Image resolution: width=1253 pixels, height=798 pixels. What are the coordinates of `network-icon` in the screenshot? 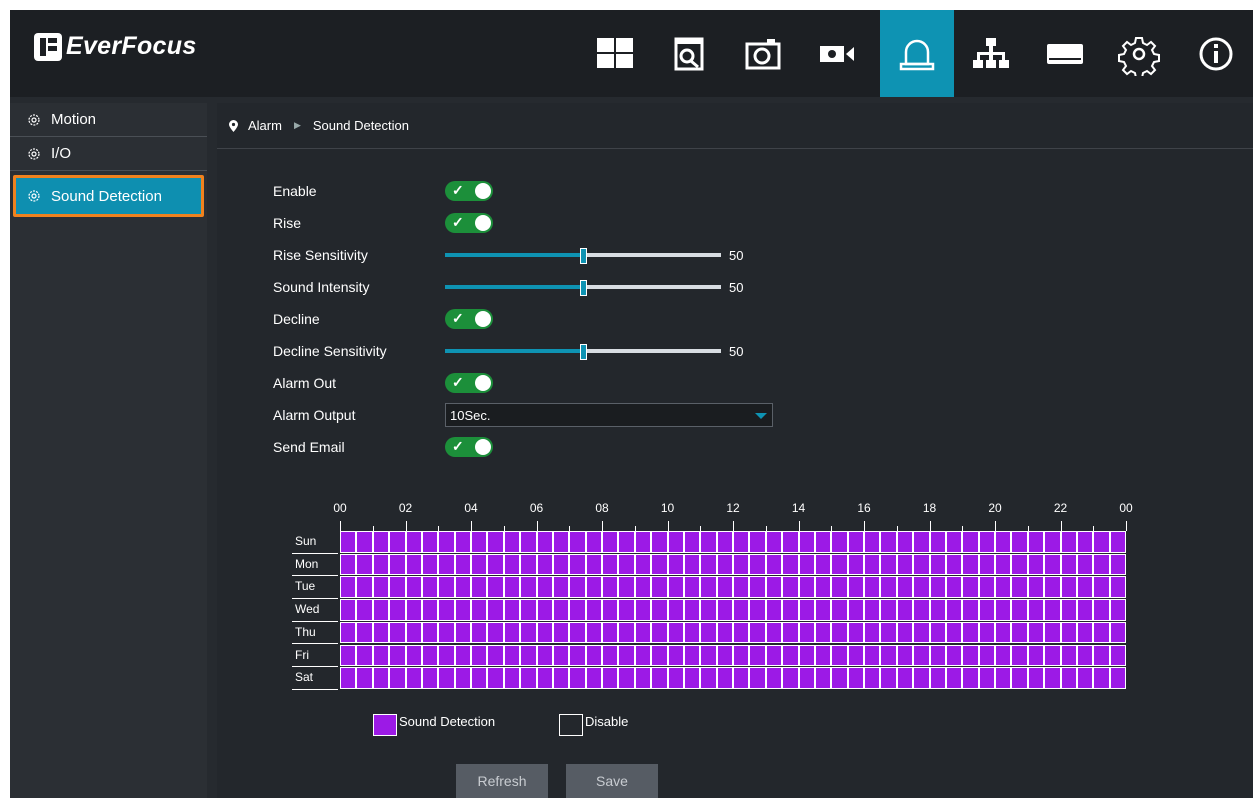 It's located at (991, 53).